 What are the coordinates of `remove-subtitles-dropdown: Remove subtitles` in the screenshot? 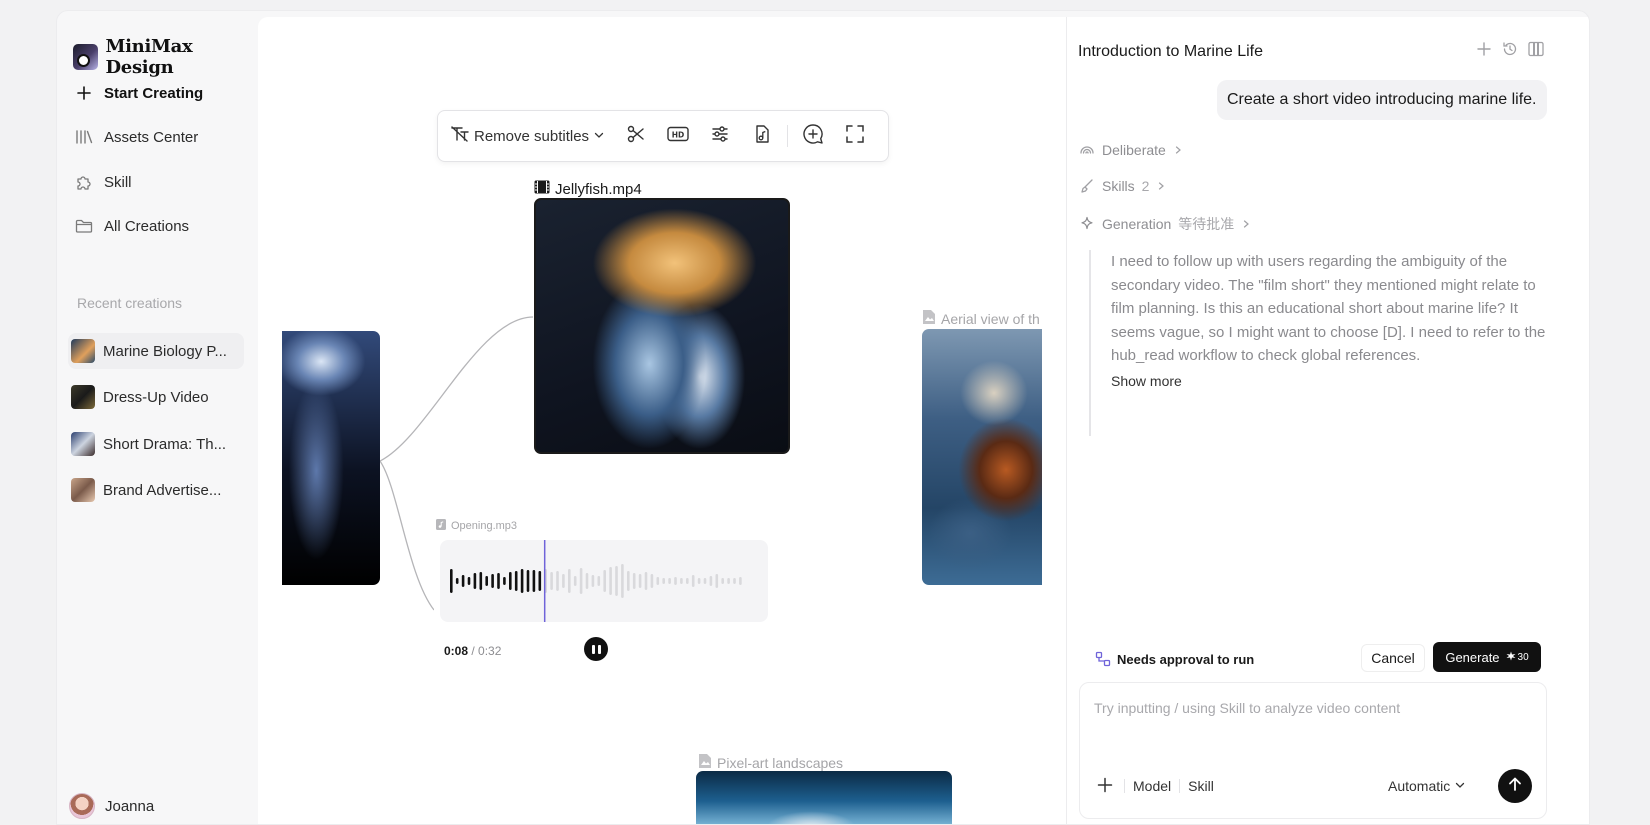 It's located at (532, 136).